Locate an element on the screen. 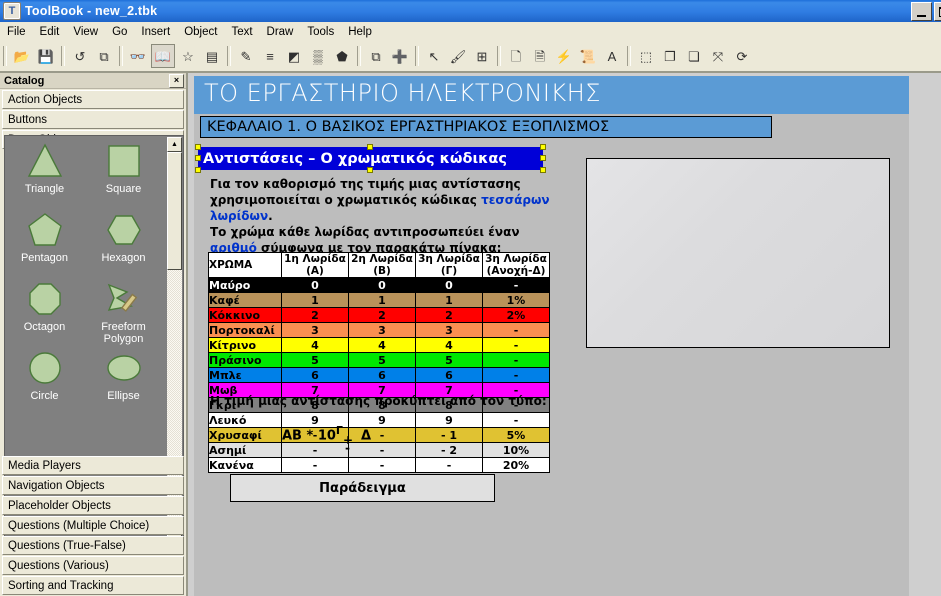 Image resolution: width=941 pixels, height=596 pixels. catalog-category-questions-true-false: Questions (True-False) is located at coordinates (93, 545).